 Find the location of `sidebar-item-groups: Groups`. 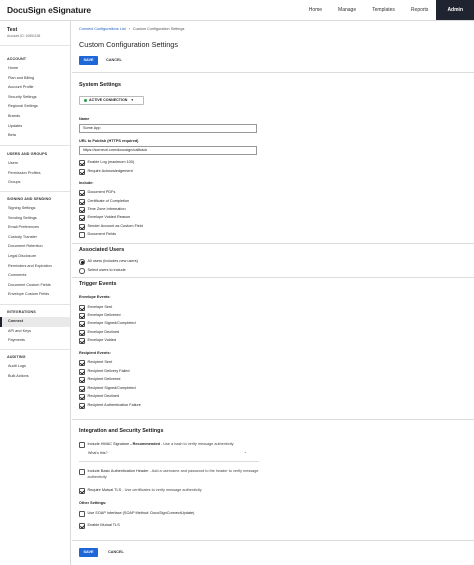

sidebar-item-groups: Groups is located at coordinates (35, 183).